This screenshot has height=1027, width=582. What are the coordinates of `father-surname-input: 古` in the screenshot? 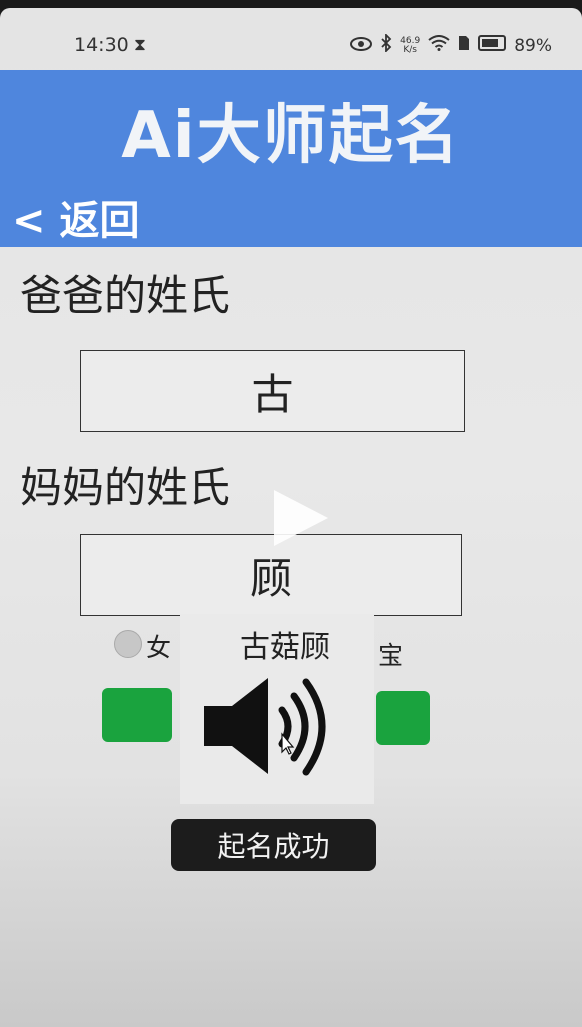 It's located at (272, 391).